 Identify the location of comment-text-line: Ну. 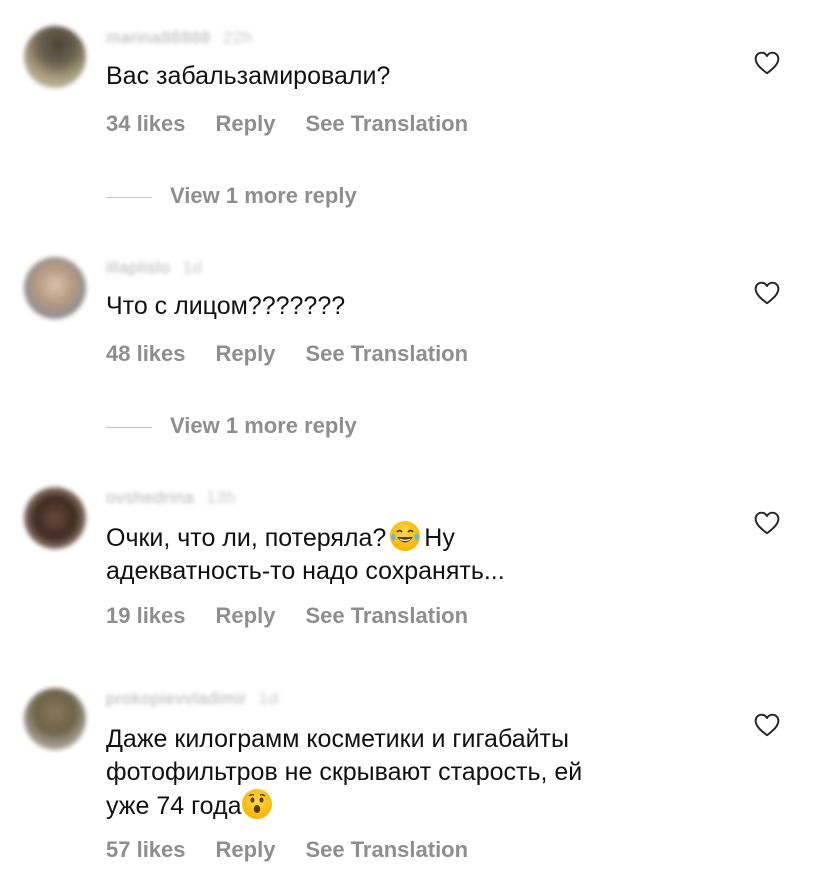
(439, 538).